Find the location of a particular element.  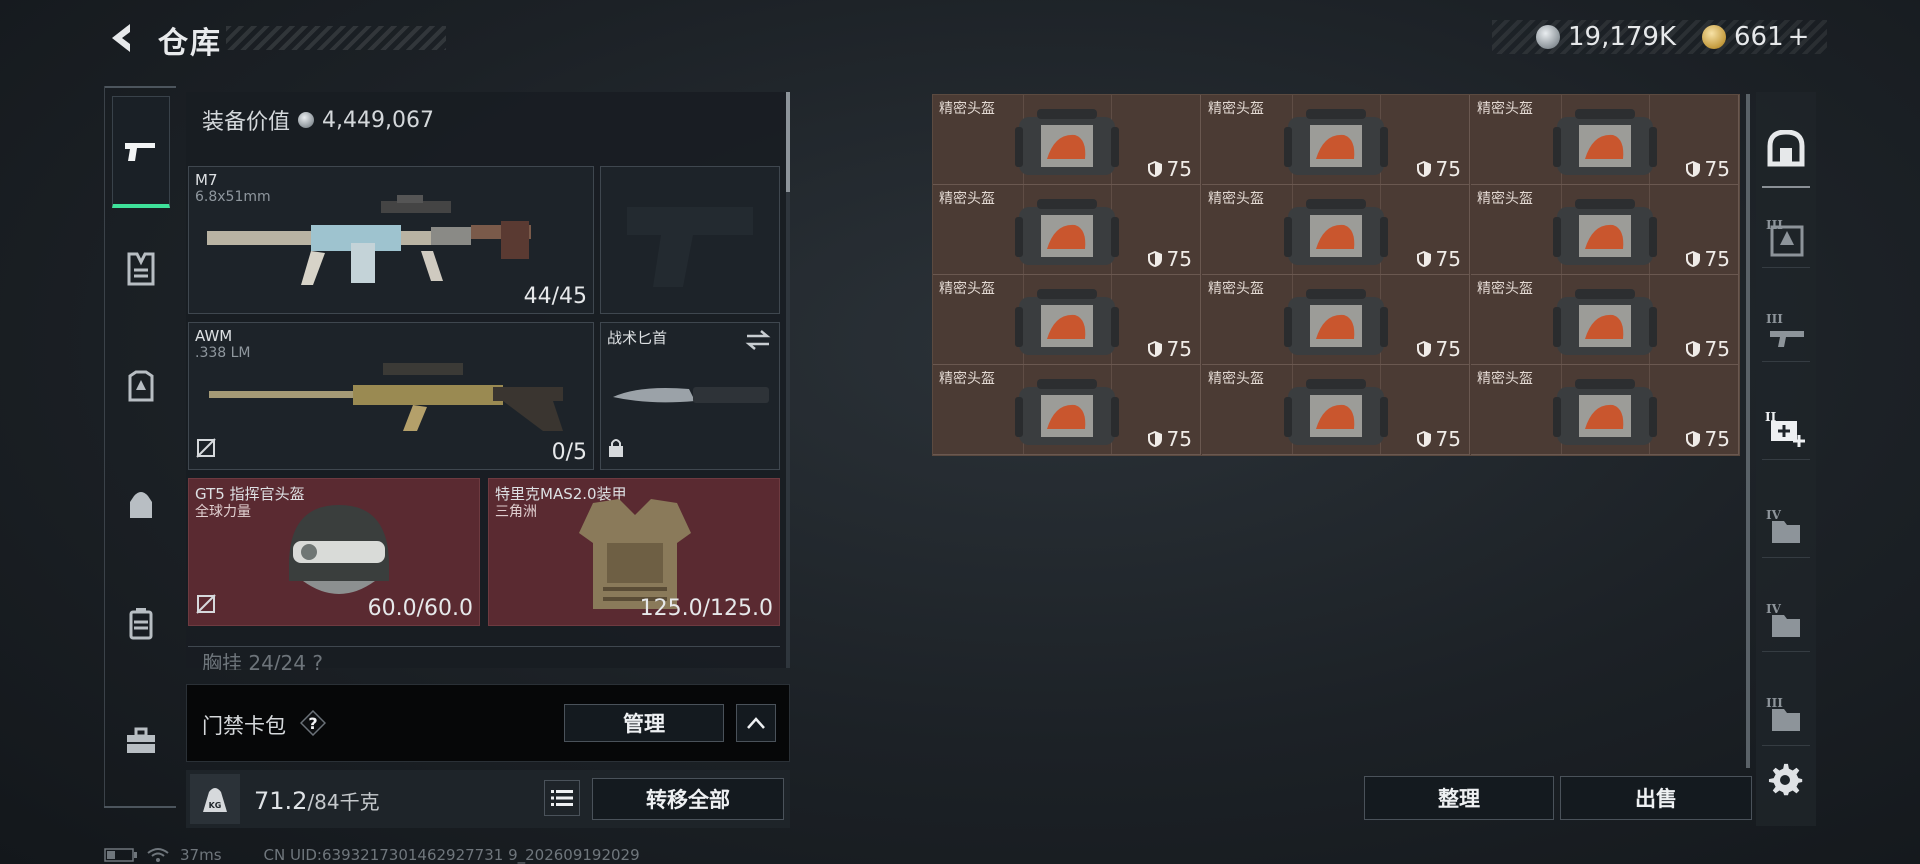

secondary-weapon-slot is located at coordinates (690, 240).